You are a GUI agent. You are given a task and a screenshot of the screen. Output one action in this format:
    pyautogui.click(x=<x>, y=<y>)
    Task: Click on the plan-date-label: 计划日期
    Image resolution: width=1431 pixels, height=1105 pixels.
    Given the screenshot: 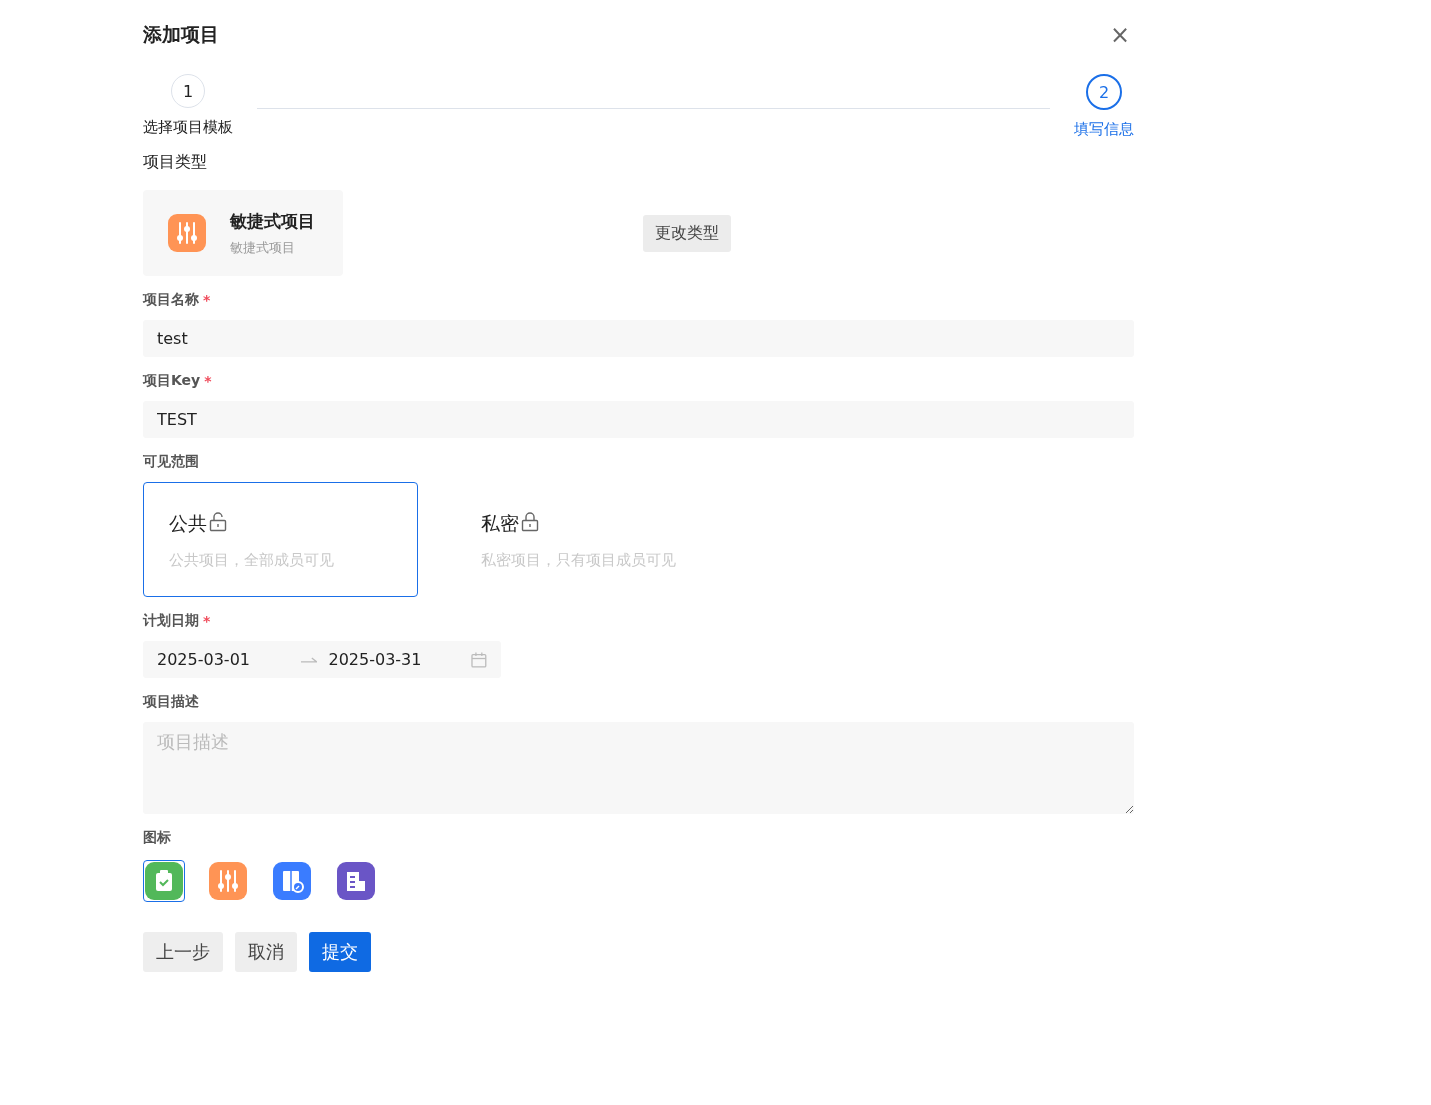 What is the action you would take?
    pyautogui.click(x=171, y=621)
    